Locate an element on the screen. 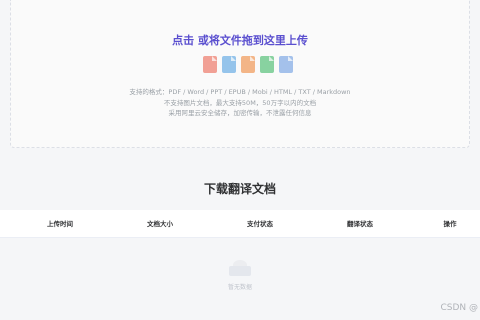 The image size is (480, 320). column-header-translation-status: 翻译状态 is located at coordinates (360, 224).